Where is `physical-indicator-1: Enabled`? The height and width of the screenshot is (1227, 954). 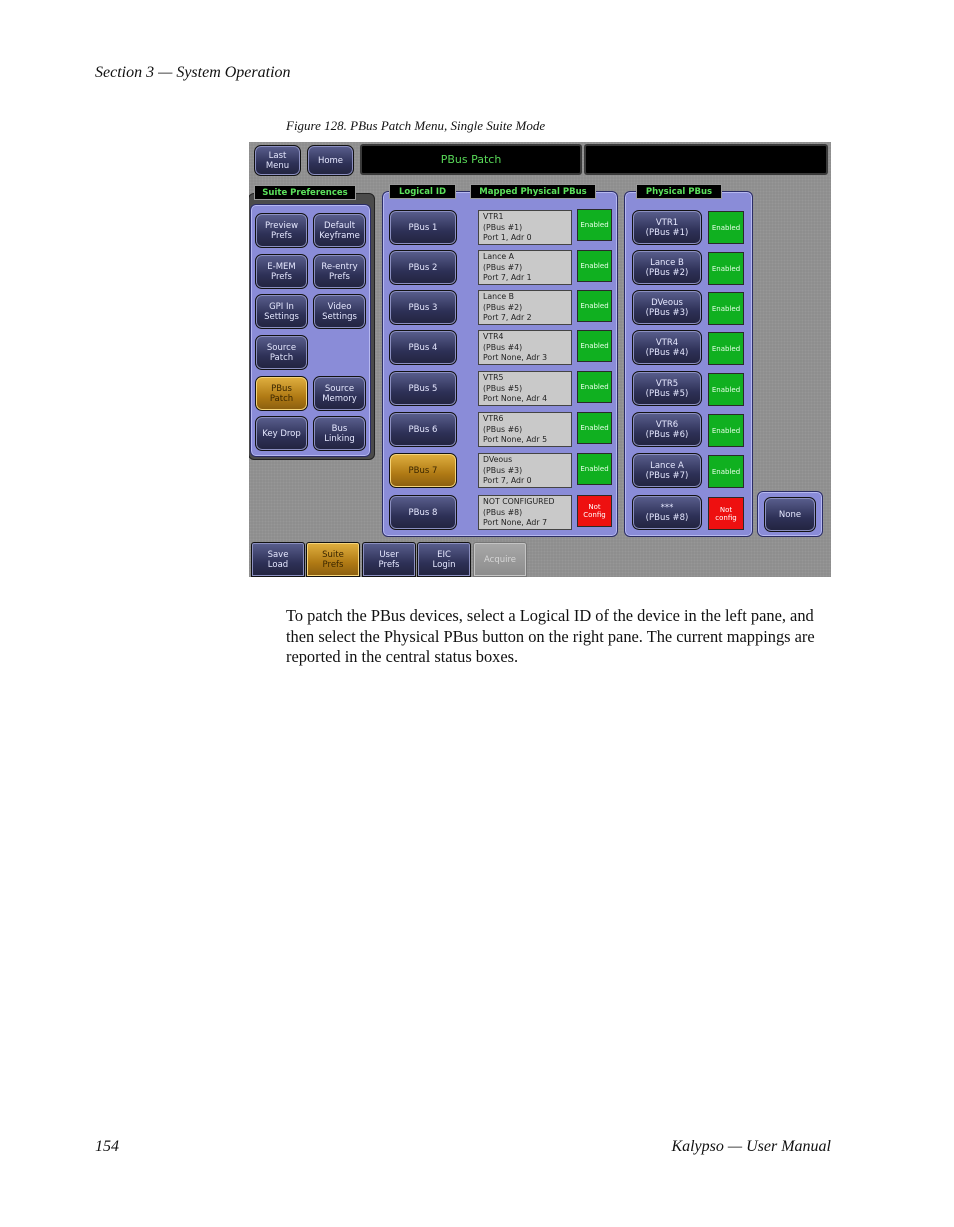
physical-indicator-1: Enabled is located at coordinates (726, 227).